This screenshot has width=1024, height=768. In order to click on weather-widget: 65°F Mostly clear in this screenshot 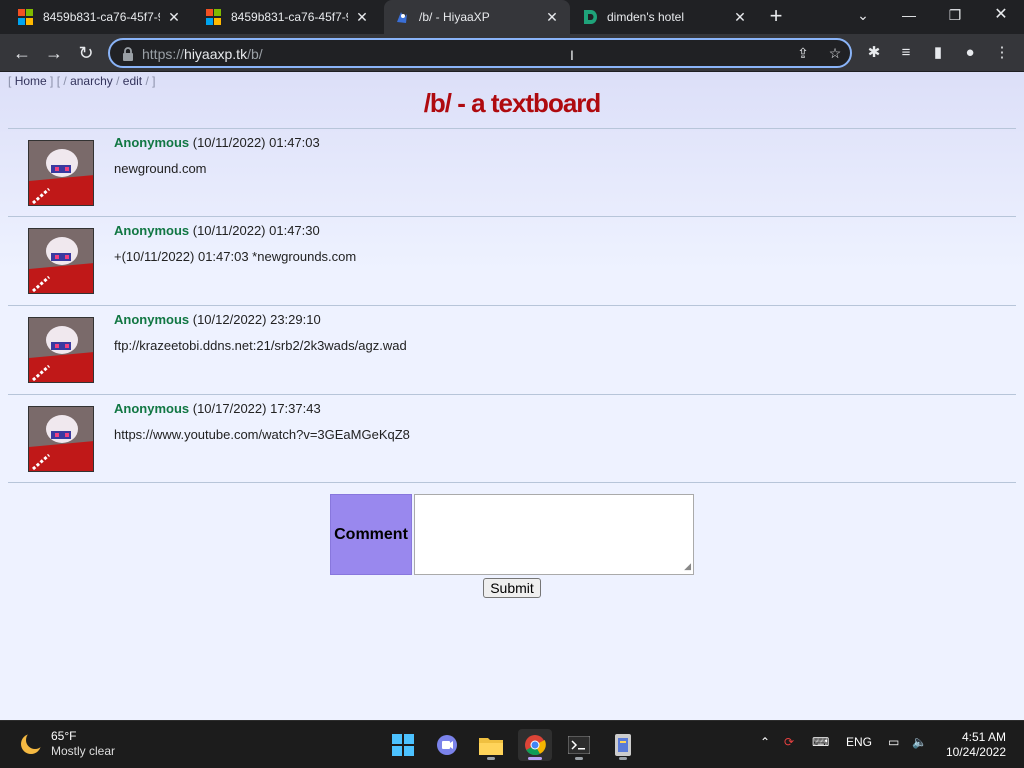, I will do `click(66, 744)`.